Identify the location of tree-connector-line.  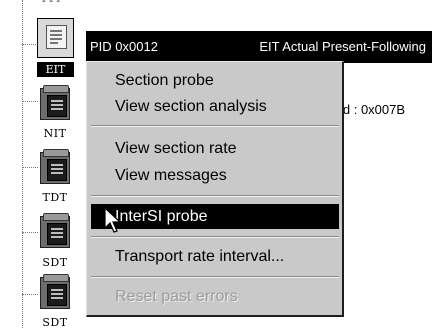
(22, 164).